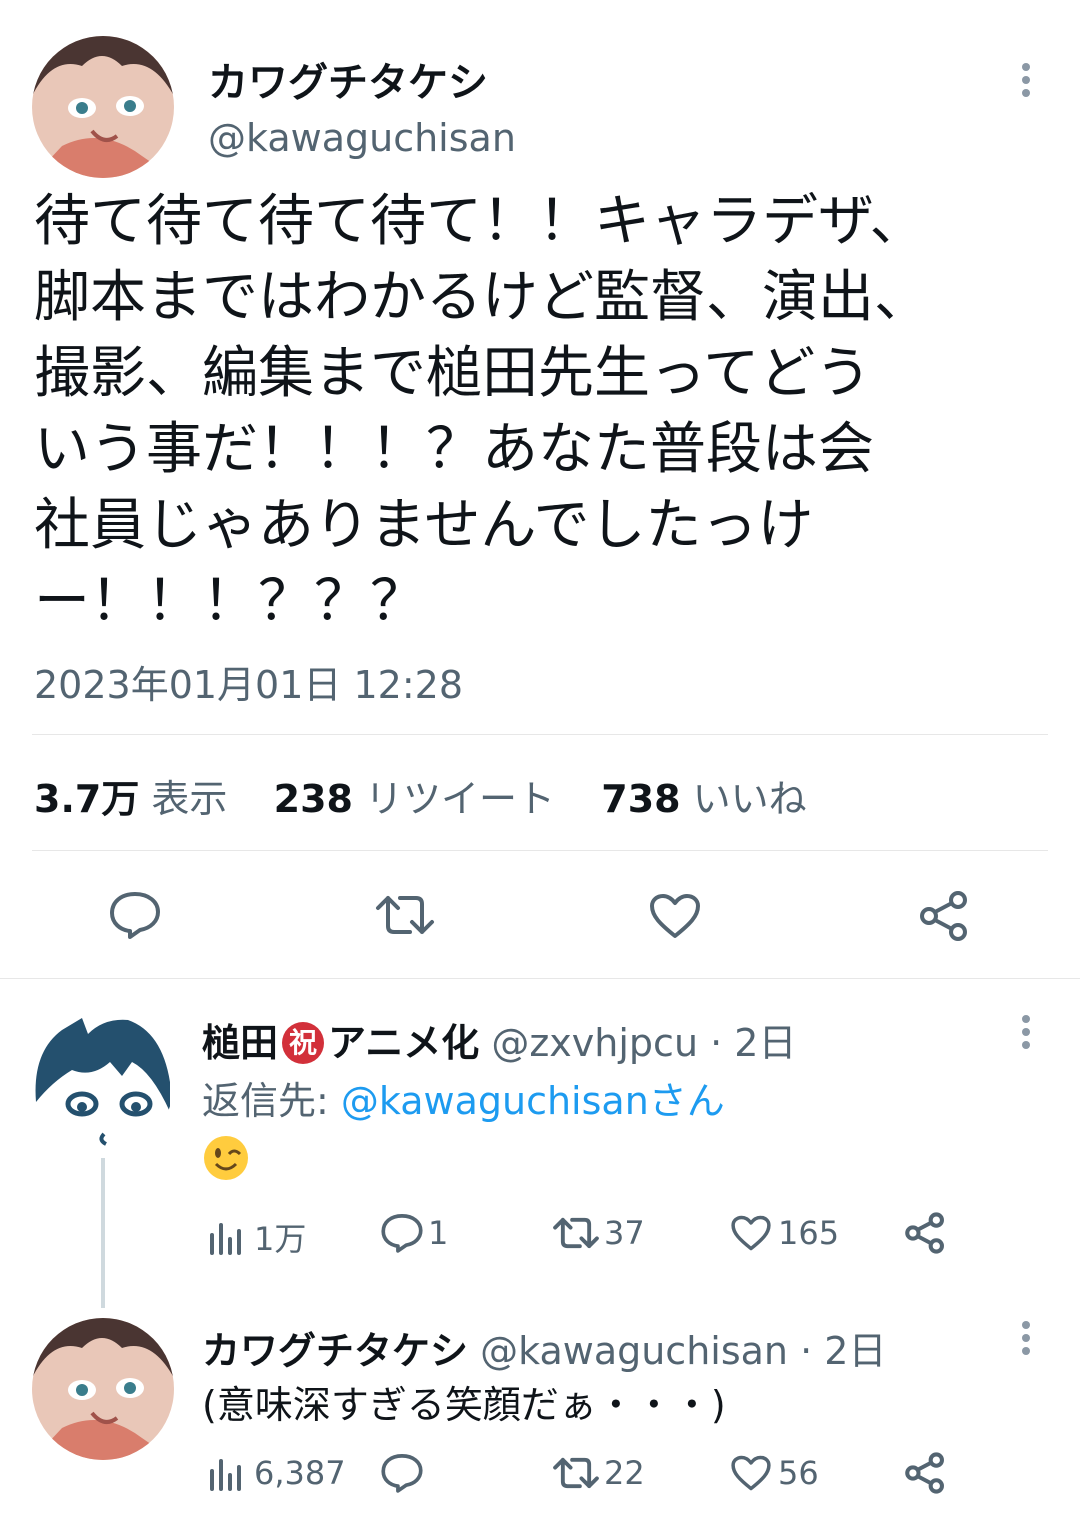 Image resolution: width=1080 pixels, height=1534 pixels. Describe the element at coordinates (240, 1043) in the screenshot. I see `reply1-name-part1: 槌田` at that location.